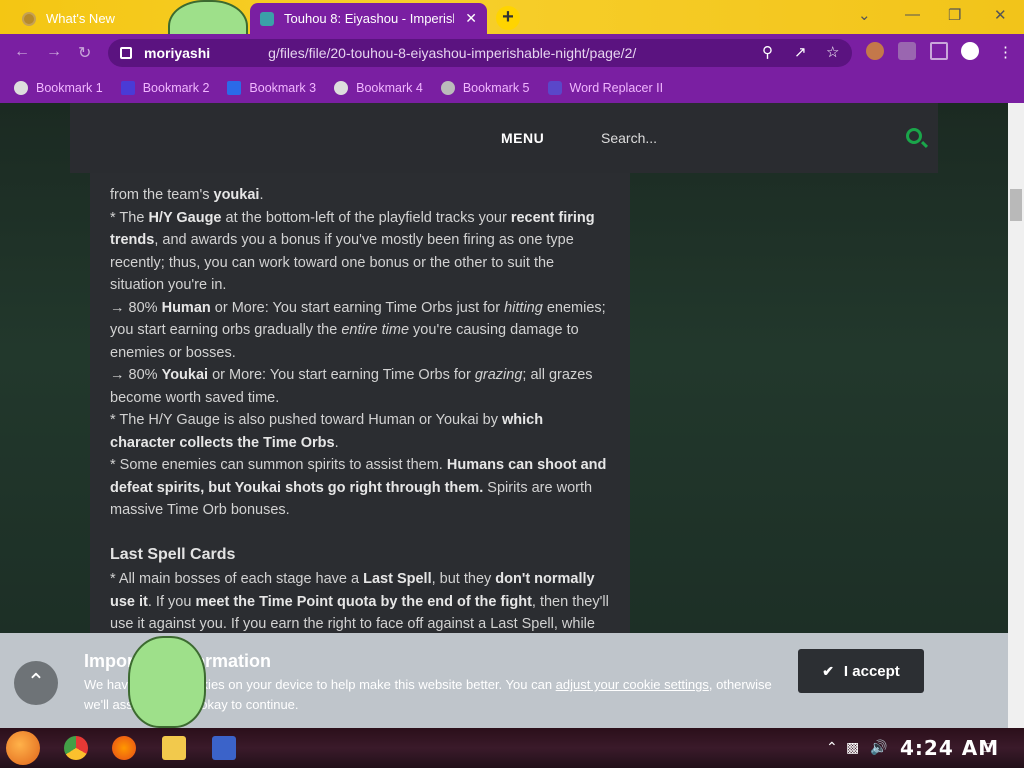  What do you see at coordinates (29, 18) in the screenshot?
I see `chrome-icon` at bounding box center [29, 18].